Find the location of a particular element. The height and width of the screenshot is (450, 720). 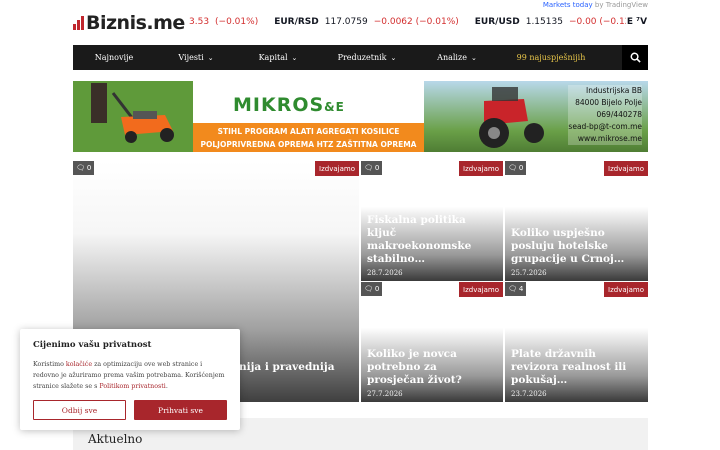

privacy-policy-link: Politikom privatnosti is located at coordinates (132, 386).